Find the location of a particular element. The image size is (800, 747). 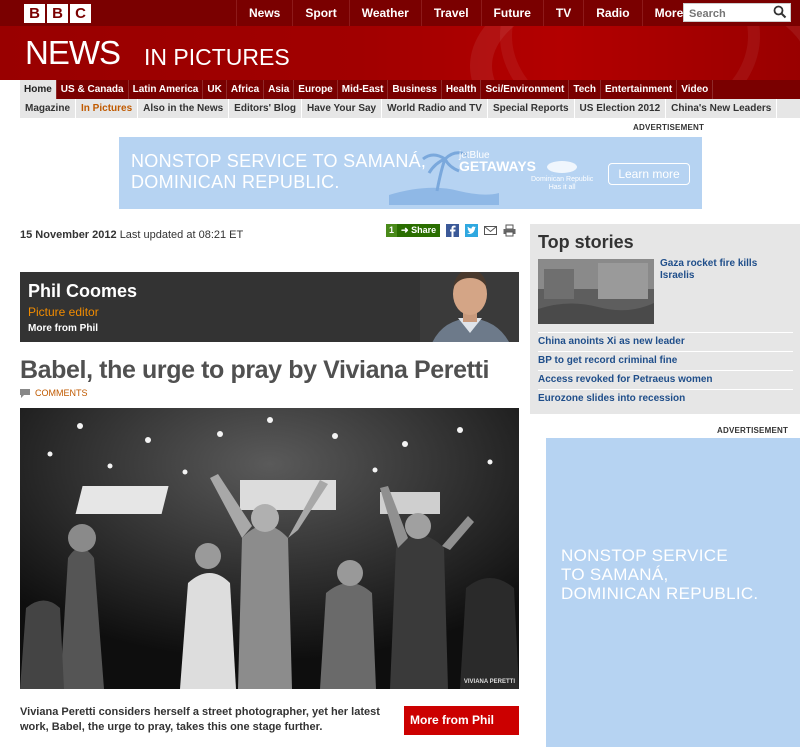

nav-health: Health is located at coordinates (462, 89).